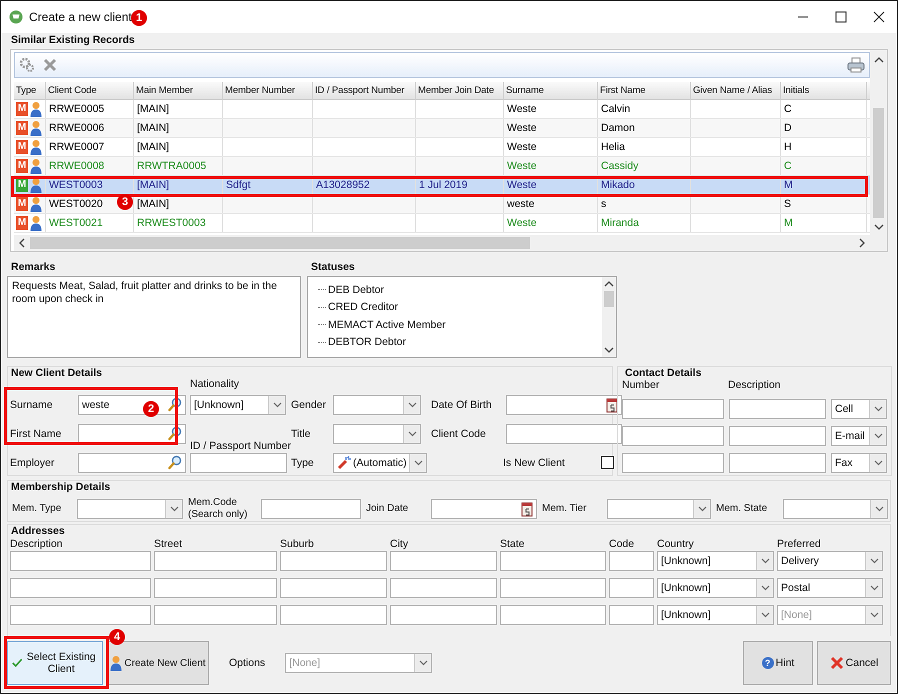 Image resolution: width=898 pixels, height=694 pixels. What do you see at coordinates (859, 436) in the screenshot?
I see `contact-type-dropdown: E-mail` at bounding box center [859, 436].